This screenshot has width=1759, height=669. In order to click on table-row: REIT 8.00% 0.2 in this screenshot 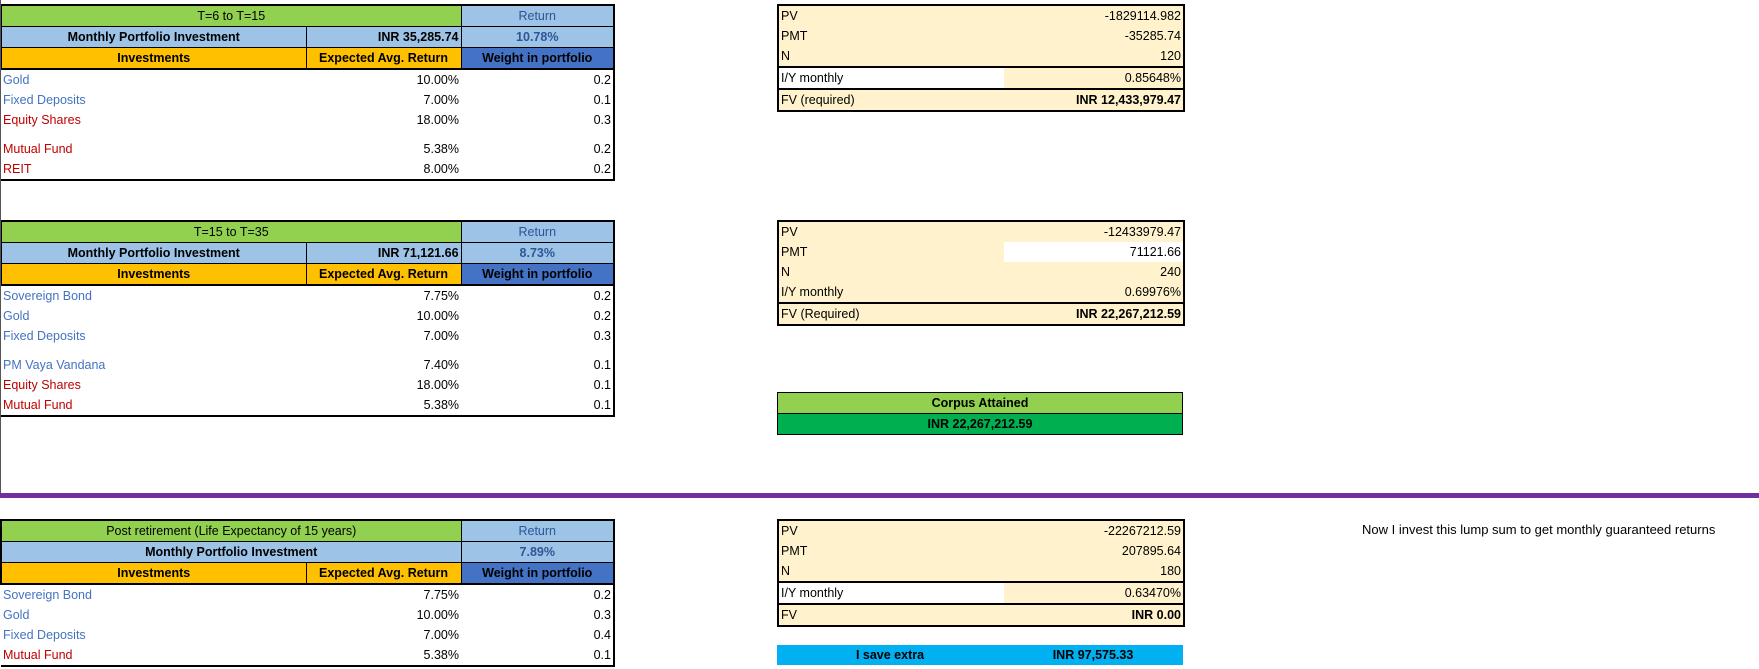, I will do `click(308, 170)`.